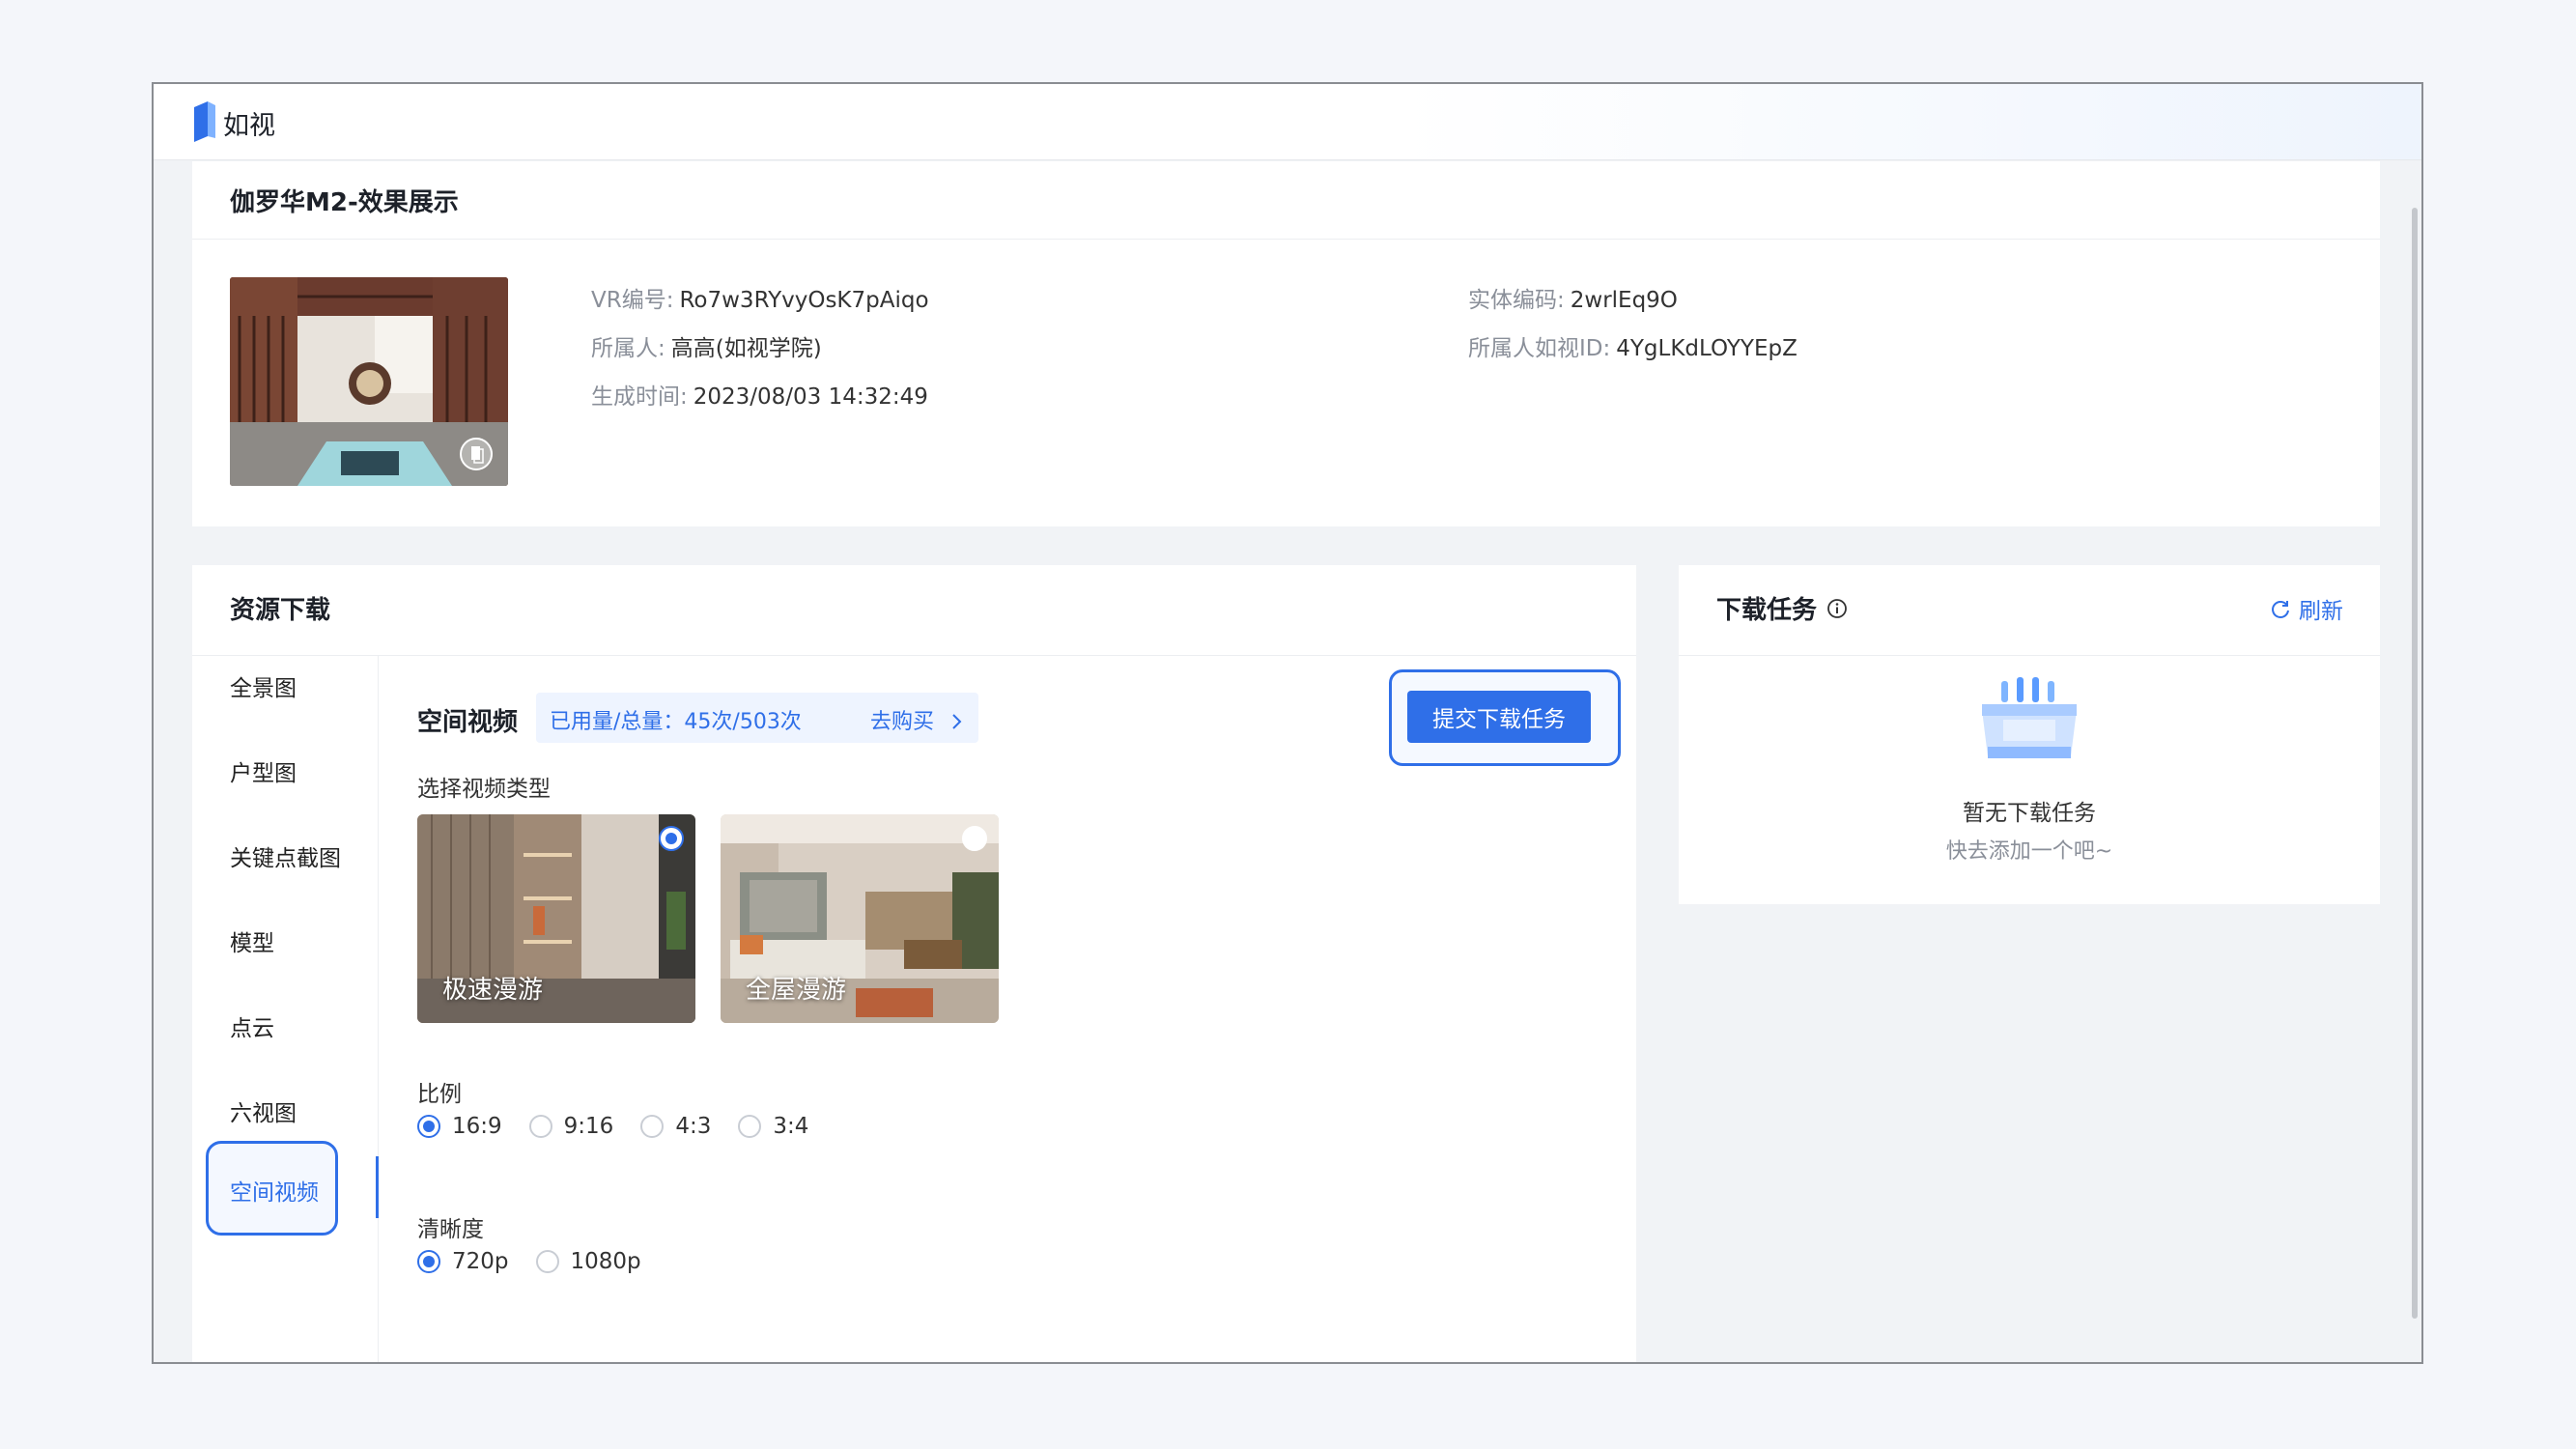 This screenshot has height=1449, width=2576. Describe the element at coordinates (285, 855) in the screenshot. I see `sidebar-item-keypoint-screenshot: 关键点截图` at that location.